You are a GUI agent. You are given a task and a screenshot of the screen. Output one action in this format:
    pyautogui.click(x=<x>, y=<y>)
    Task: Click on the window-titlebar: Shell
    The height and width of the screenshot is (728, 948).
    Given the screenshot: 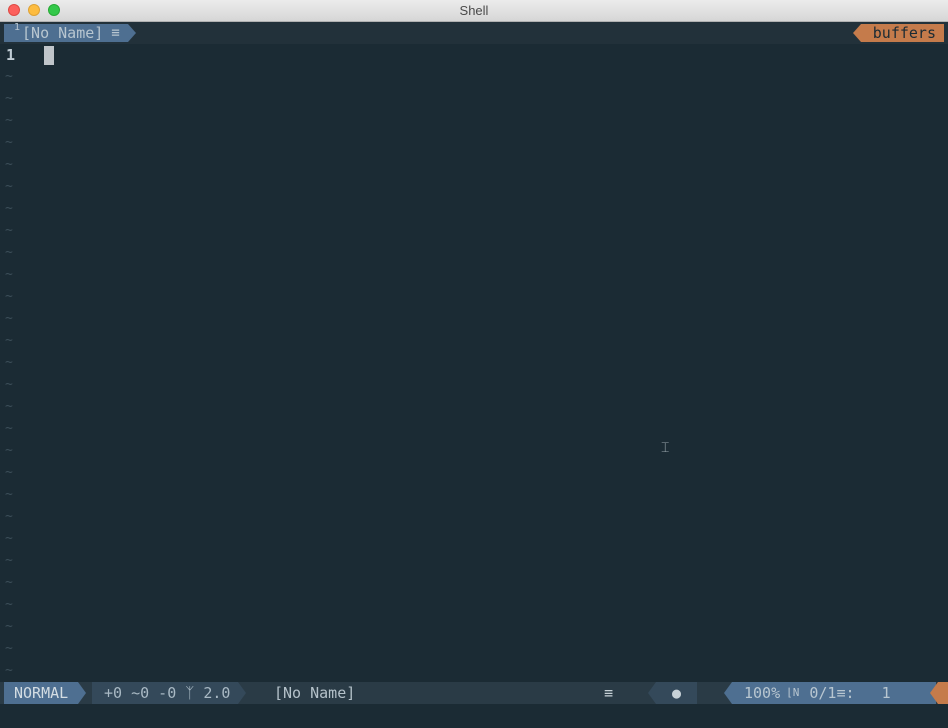 What is the action you would take?
    pyautogui.click(x=474, y=11)
    